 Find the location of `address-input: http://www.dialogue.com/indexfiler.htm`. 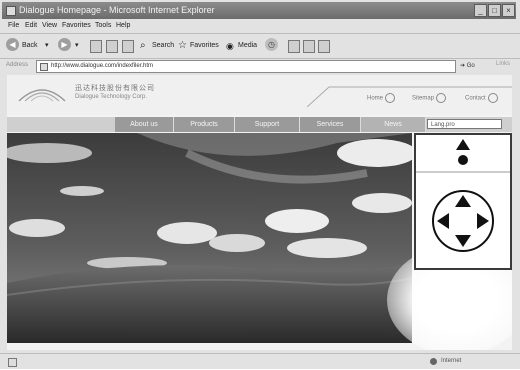

address-input: http://www.dialogue.com/indexfiler.htm is located at coordinates (246, 66).